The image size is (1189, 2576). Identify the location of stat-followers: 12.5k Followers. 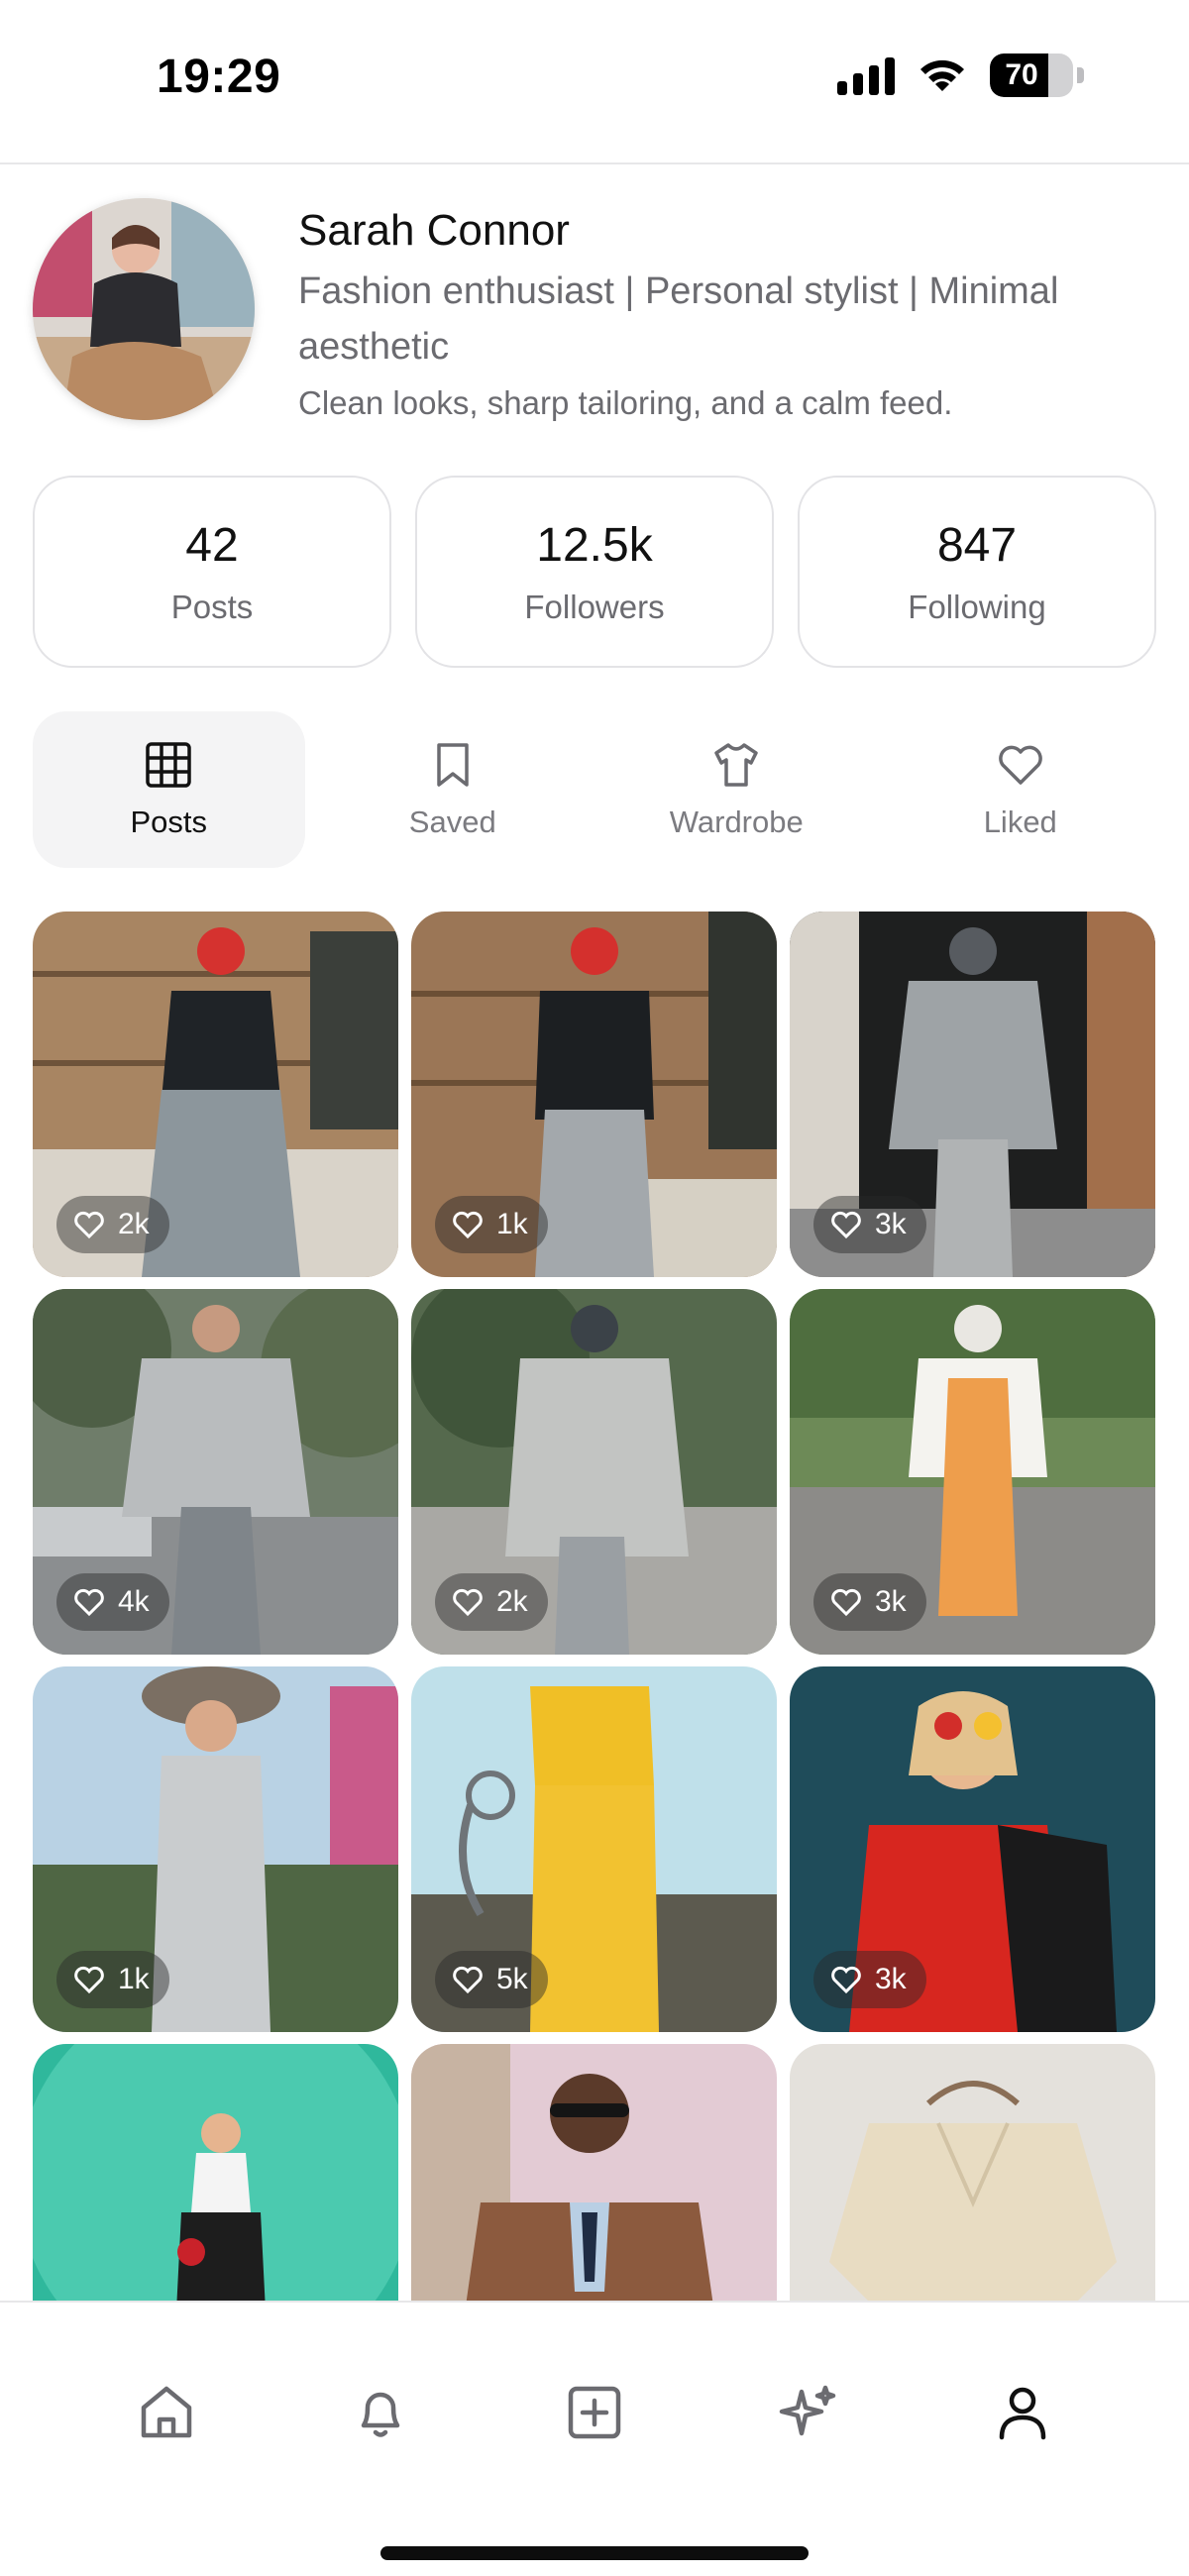
(594, 572).